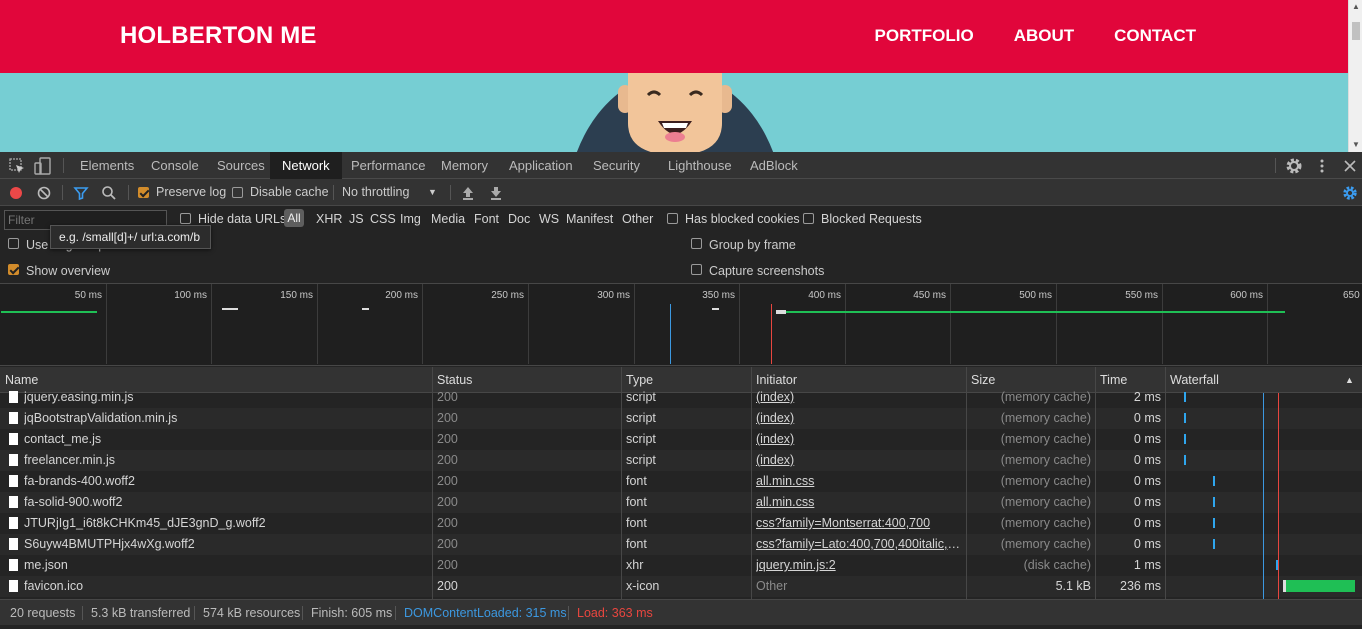  What do you see at coordinates (860, 565) in the screenshot?
I see `request-initiator: jquery.min.js:2` at bounding box center [860, 565].